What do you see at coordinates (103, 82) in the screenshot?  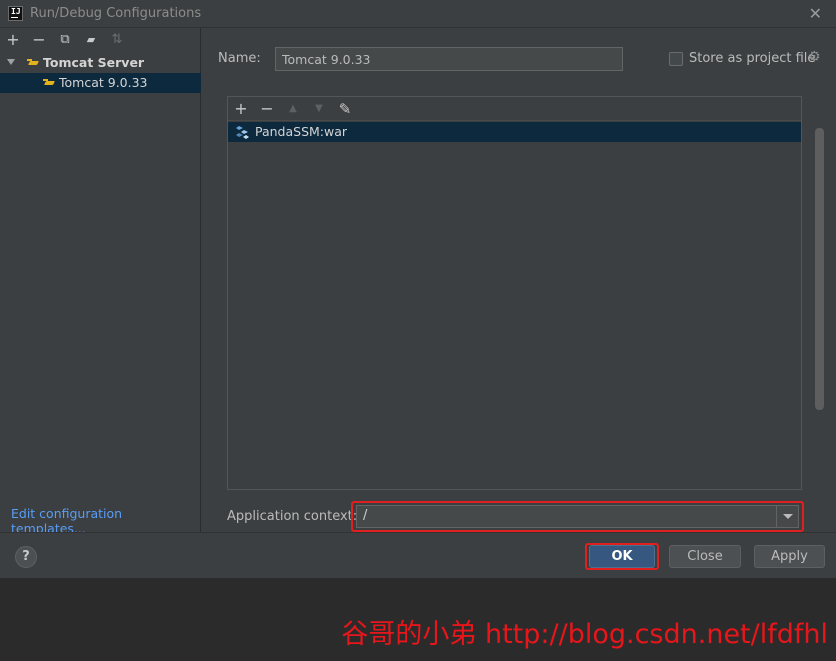 I see `tree-item-label: Tomcat 9.0.33` at bounding box center [103, 82].